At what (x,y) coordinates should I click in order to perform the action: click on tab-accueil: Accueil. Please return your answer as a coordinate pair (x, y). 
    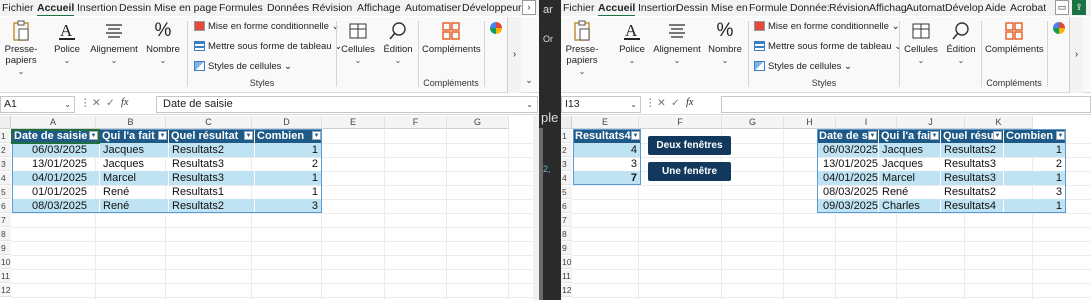
    Looking at the image, I should click on (617, 8).